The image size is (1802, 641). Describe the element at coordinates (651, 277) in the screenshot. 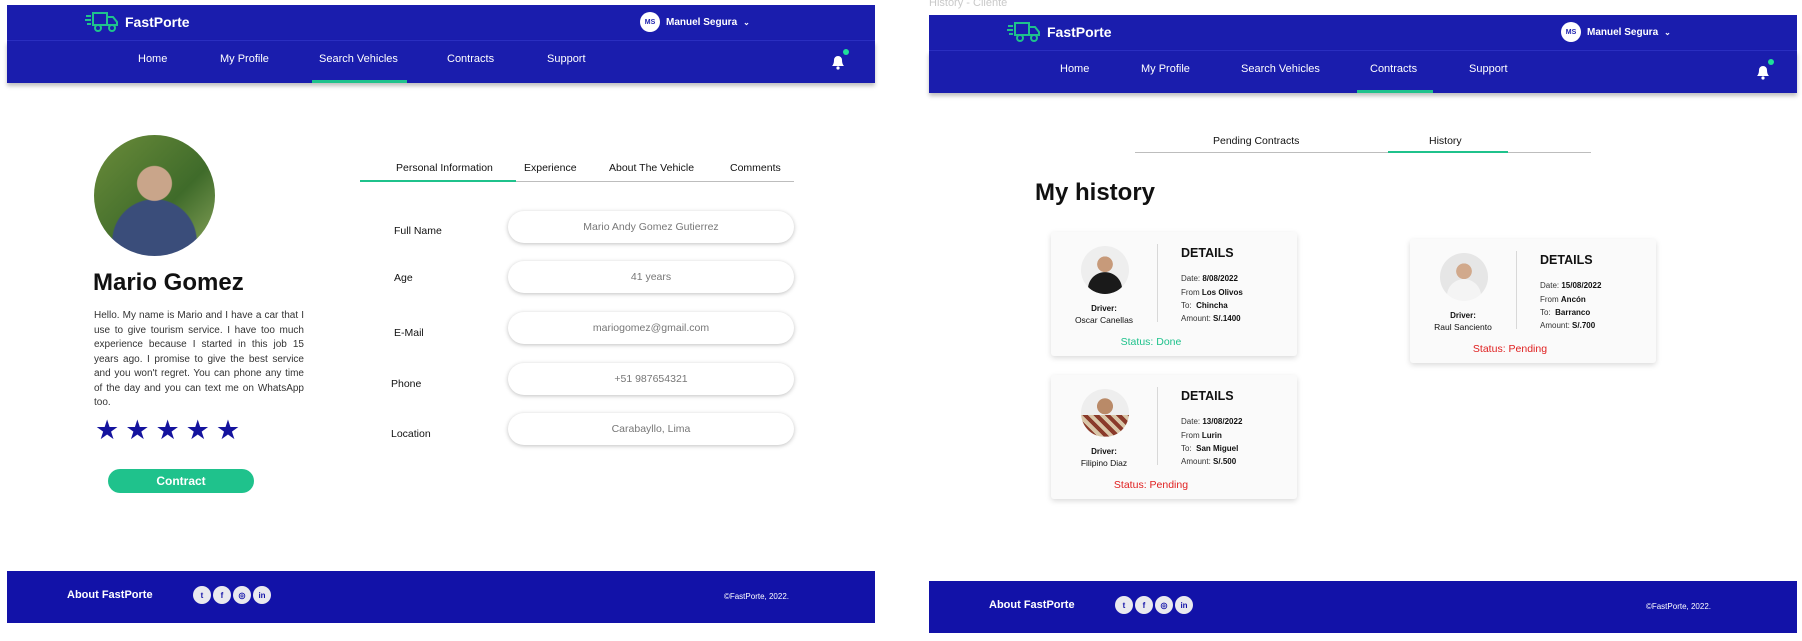

I see `age-field: 41 years` at that location.